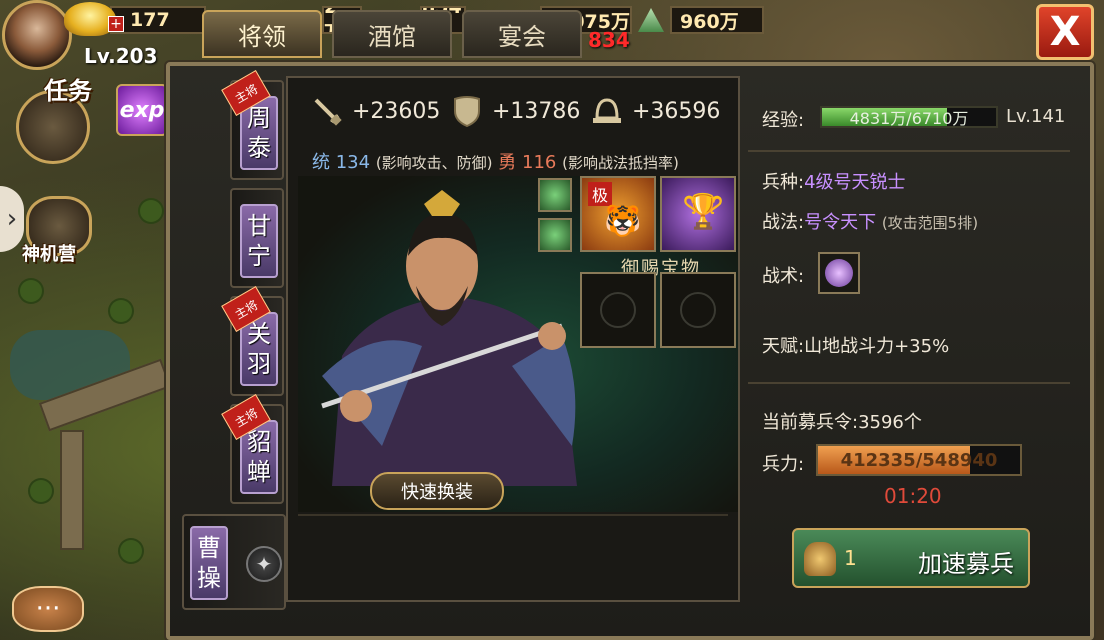  What do you see at coordinates (252, 449) in the screenshot?
I see `hero-tab-diaochan: 貂蝉 主将` at bounding box center [252, 449].